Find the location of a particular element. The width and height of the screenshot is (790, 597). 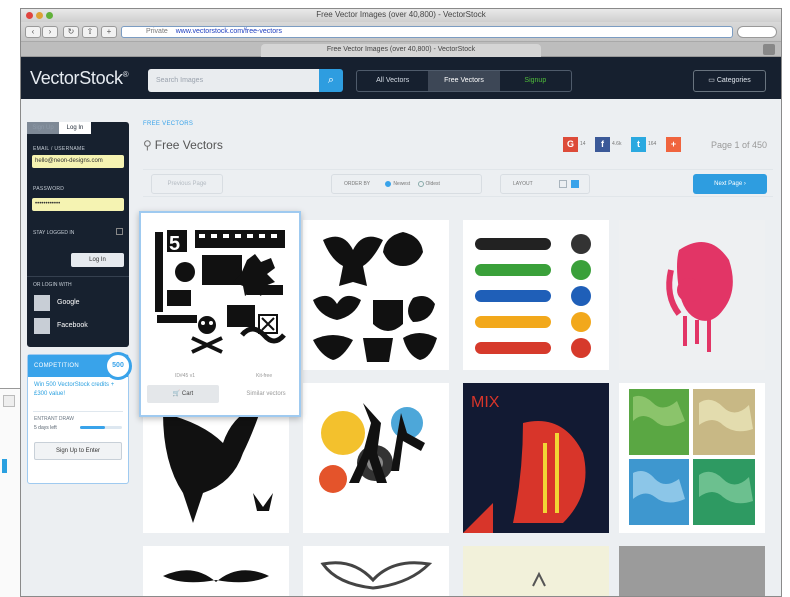

search-icon: ⚲ is located at coordinates (147, 145).